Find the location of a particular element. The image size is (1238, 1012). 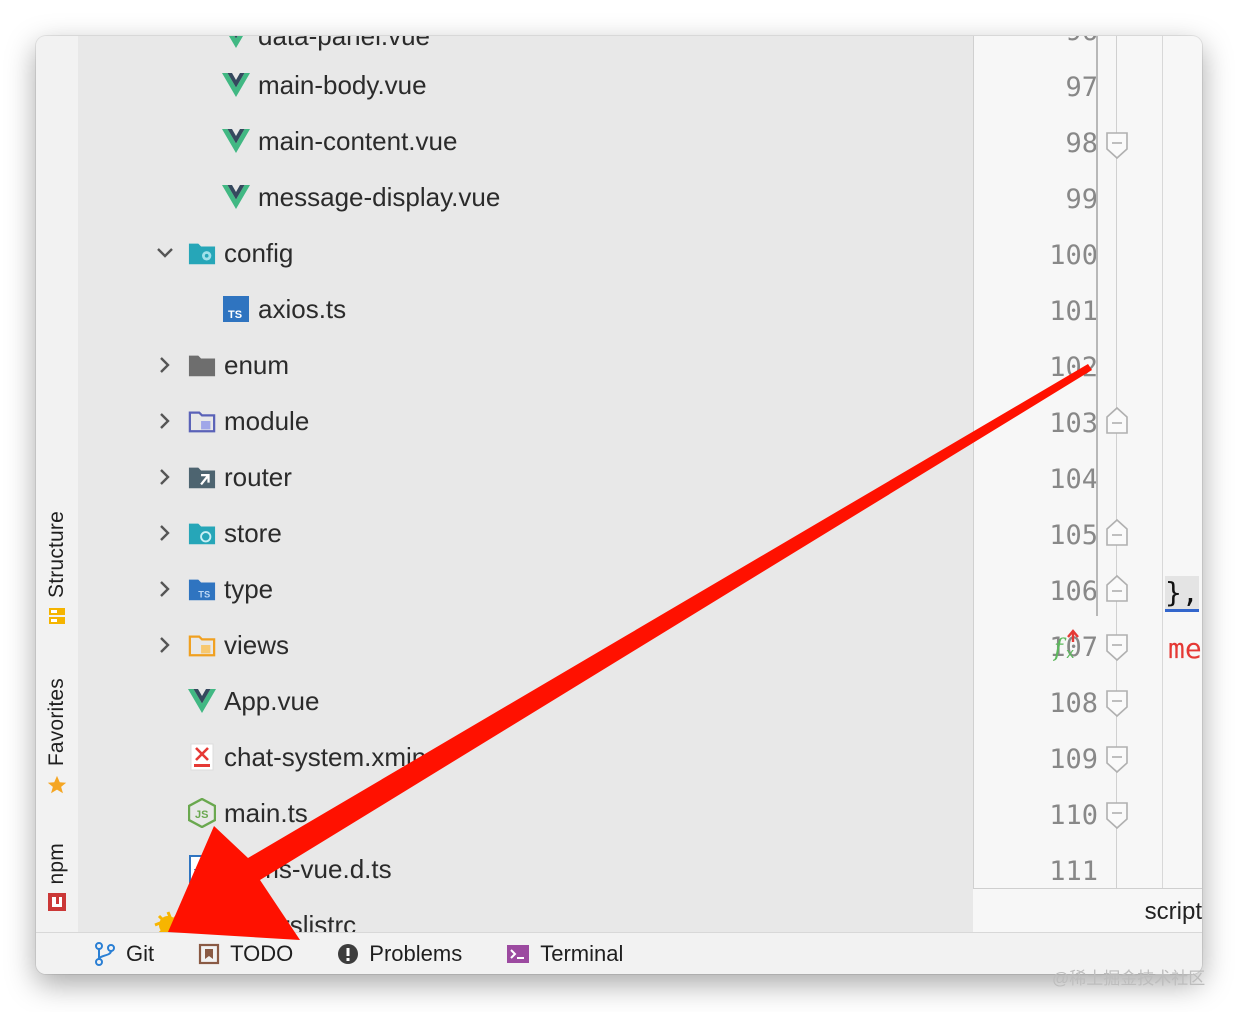

nodejs-icon: JS is located at coordinates (202, 813).